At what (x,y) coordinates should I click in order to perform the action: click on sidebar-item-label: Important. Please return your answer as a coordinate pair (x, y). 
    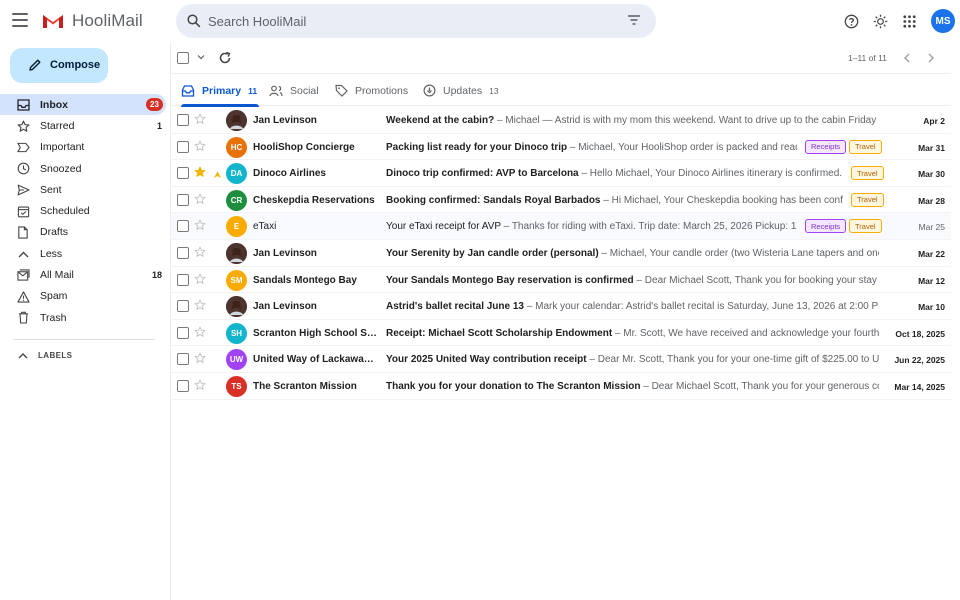
    Looking at the image, I should click on (62, 147).